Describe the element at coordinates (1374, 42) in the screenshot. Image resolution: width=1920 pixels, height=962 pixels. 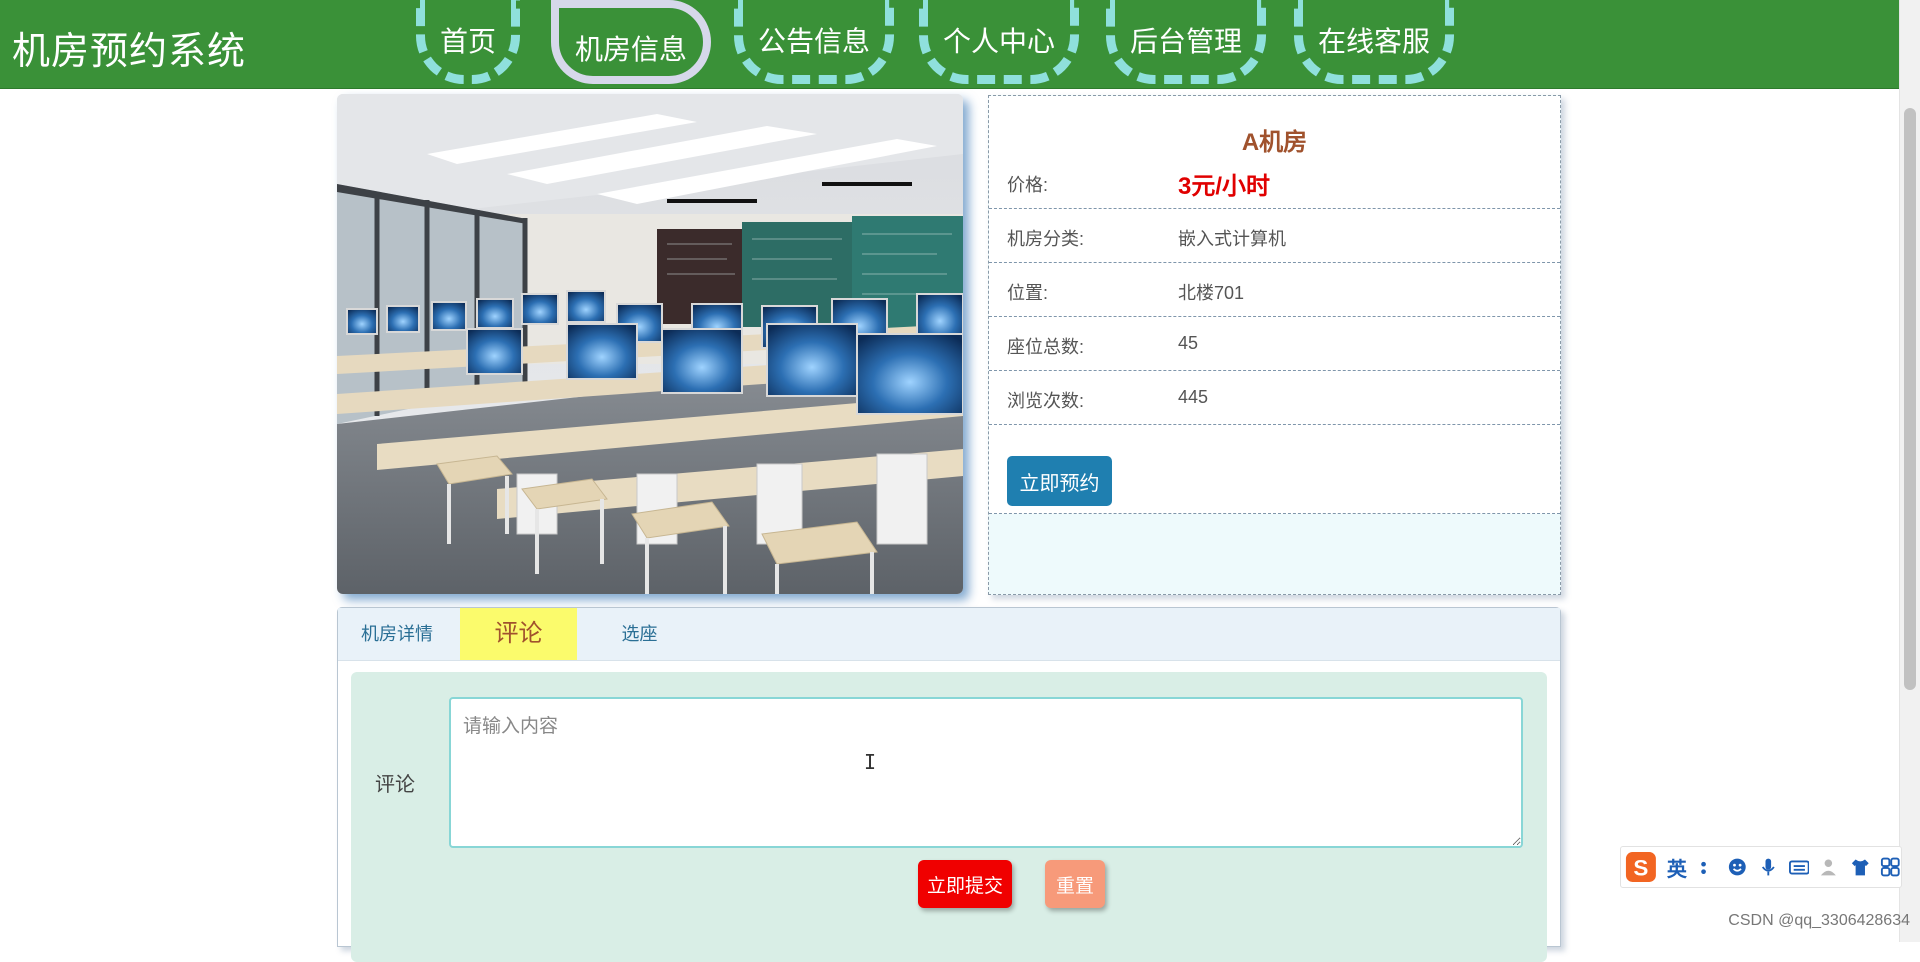
I see `nav-item-online-service: 在线客服` at that location.